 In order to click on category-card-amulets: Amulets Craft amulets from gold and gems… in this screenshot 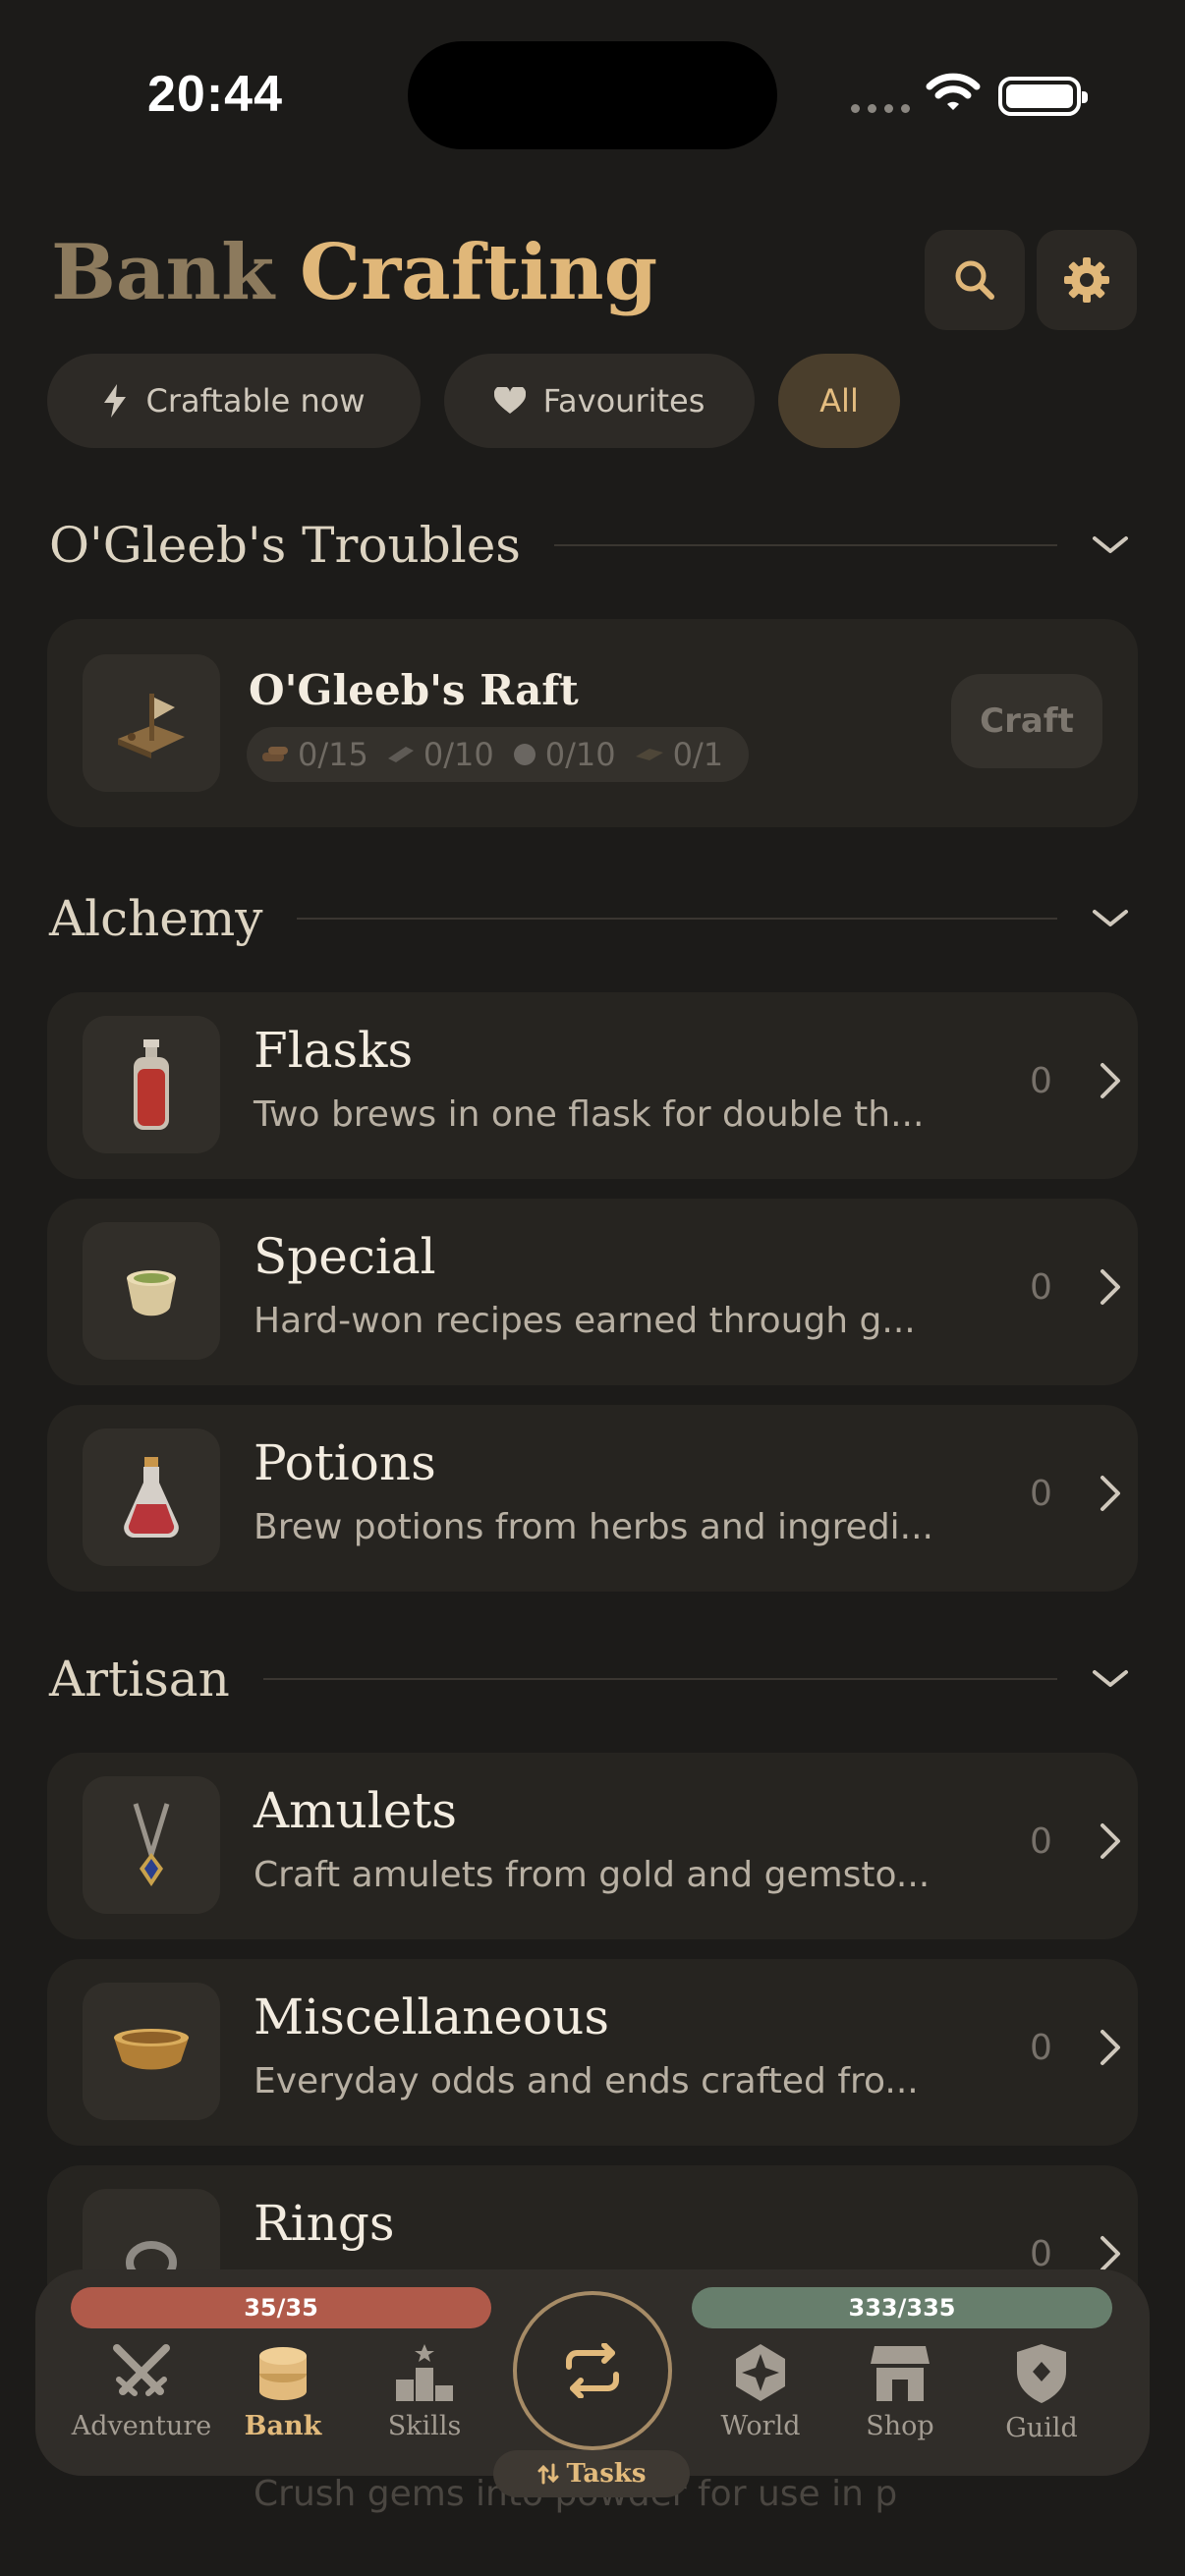, I will do `click(592, 1846)`.